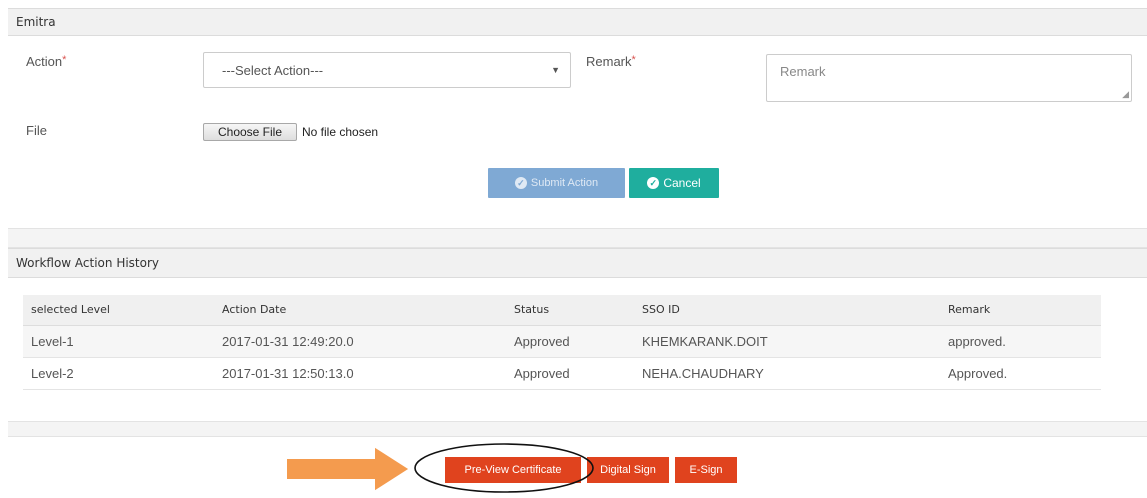 The width and height of the screenshot is (1147, 498). I want to click on remark-textarea: Remark ◢, so click(949, 78).